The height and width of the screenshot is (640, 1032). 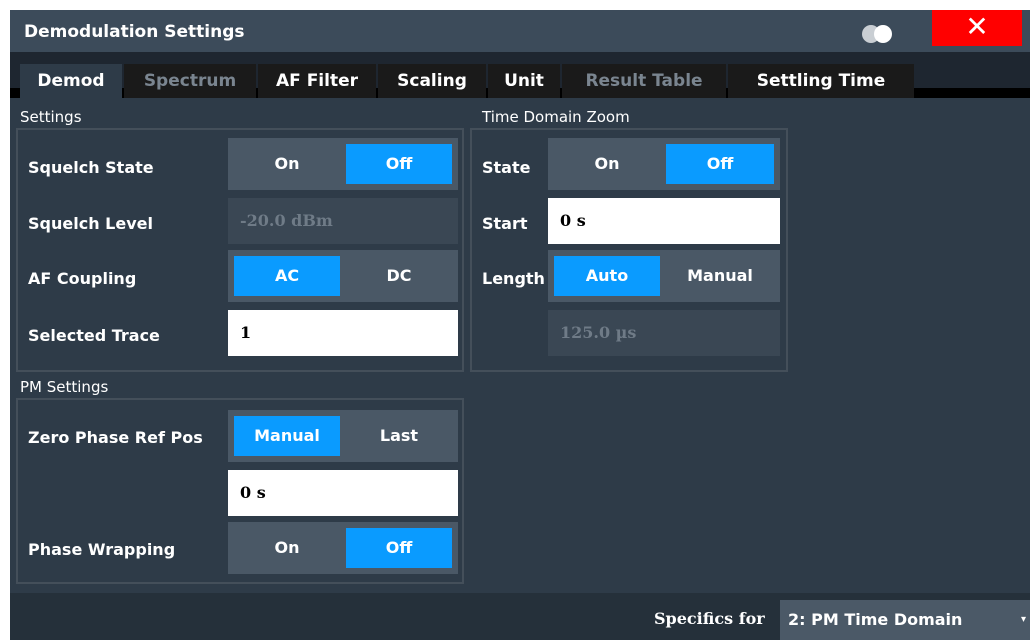 What do you see at coordinates (720, 276) in the screenshot?
I see `tdz-length-manual-button: Manual` at bounding box center [720, 276].